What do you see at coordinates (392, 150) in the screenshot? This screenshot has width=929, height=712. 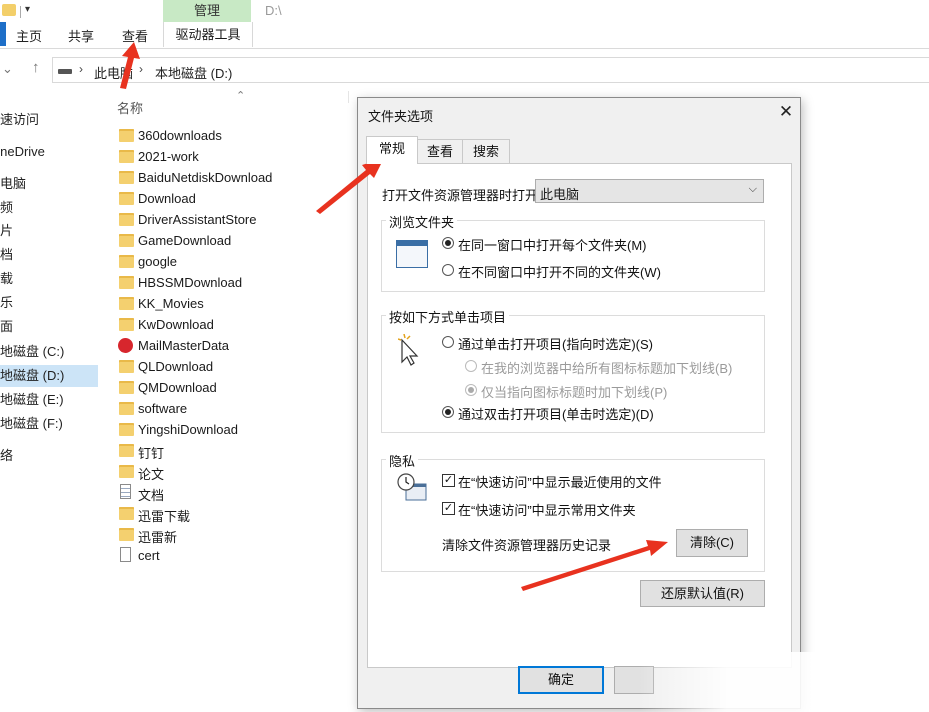 I see `tab-general: 常规` at bounding box center [392, 150].